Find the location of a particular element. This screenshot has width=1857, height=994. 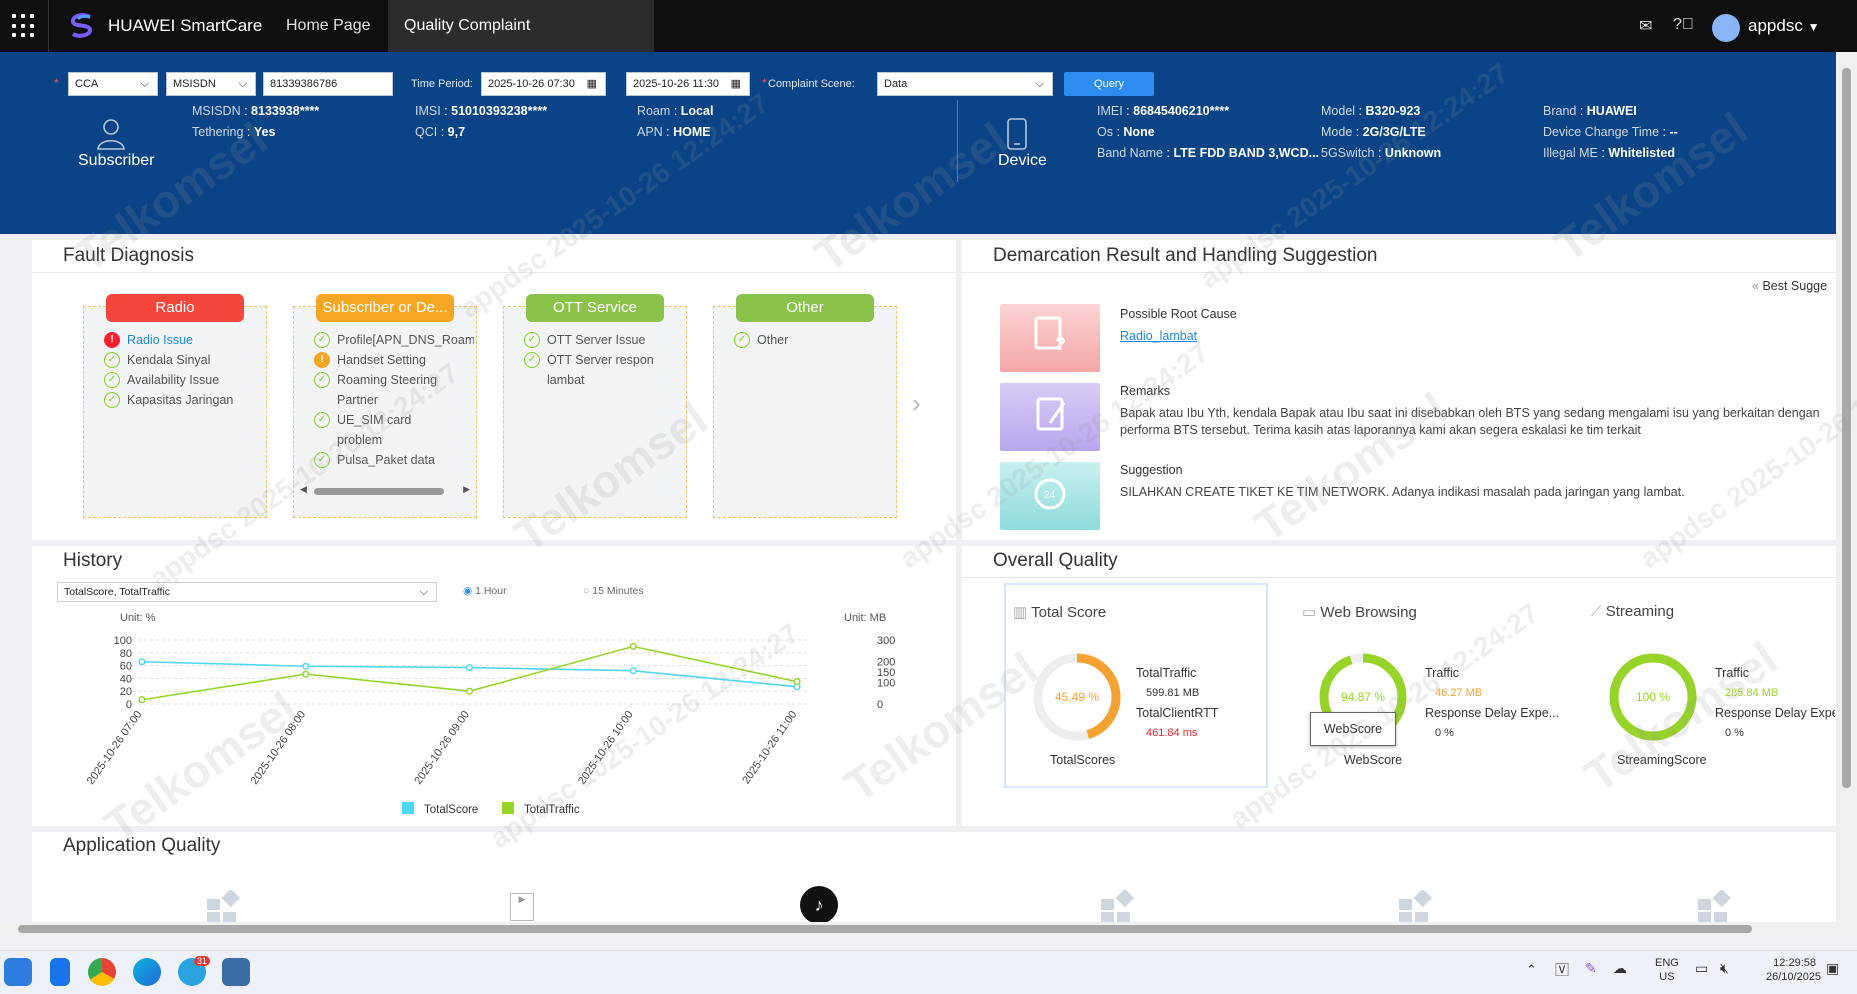

fault-item: ✓ Kapasitas Jaringan is located at coordinates (185, 400).